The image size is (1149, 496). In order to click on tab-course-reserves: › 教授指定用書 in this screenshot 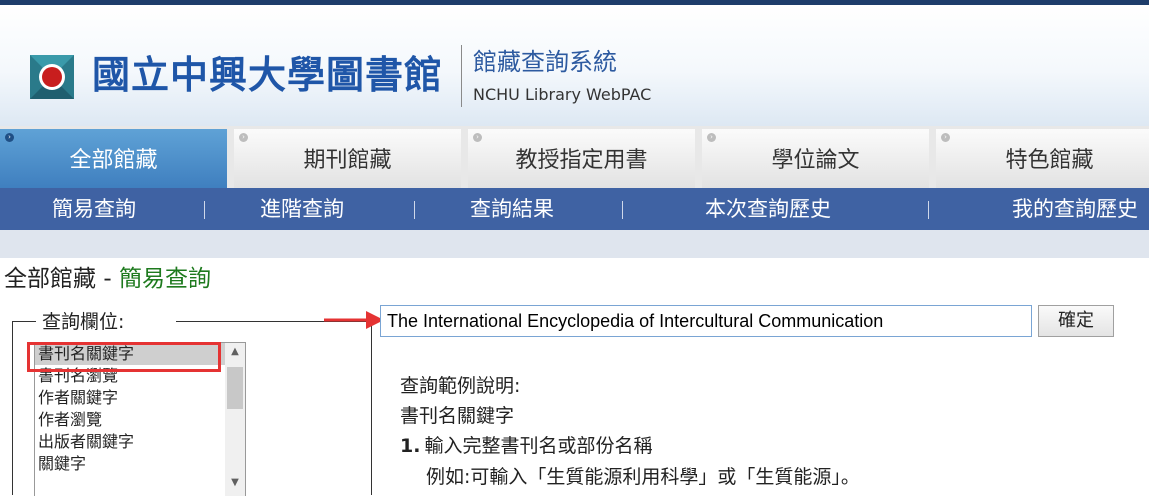, I will do `click(581, 158)`.